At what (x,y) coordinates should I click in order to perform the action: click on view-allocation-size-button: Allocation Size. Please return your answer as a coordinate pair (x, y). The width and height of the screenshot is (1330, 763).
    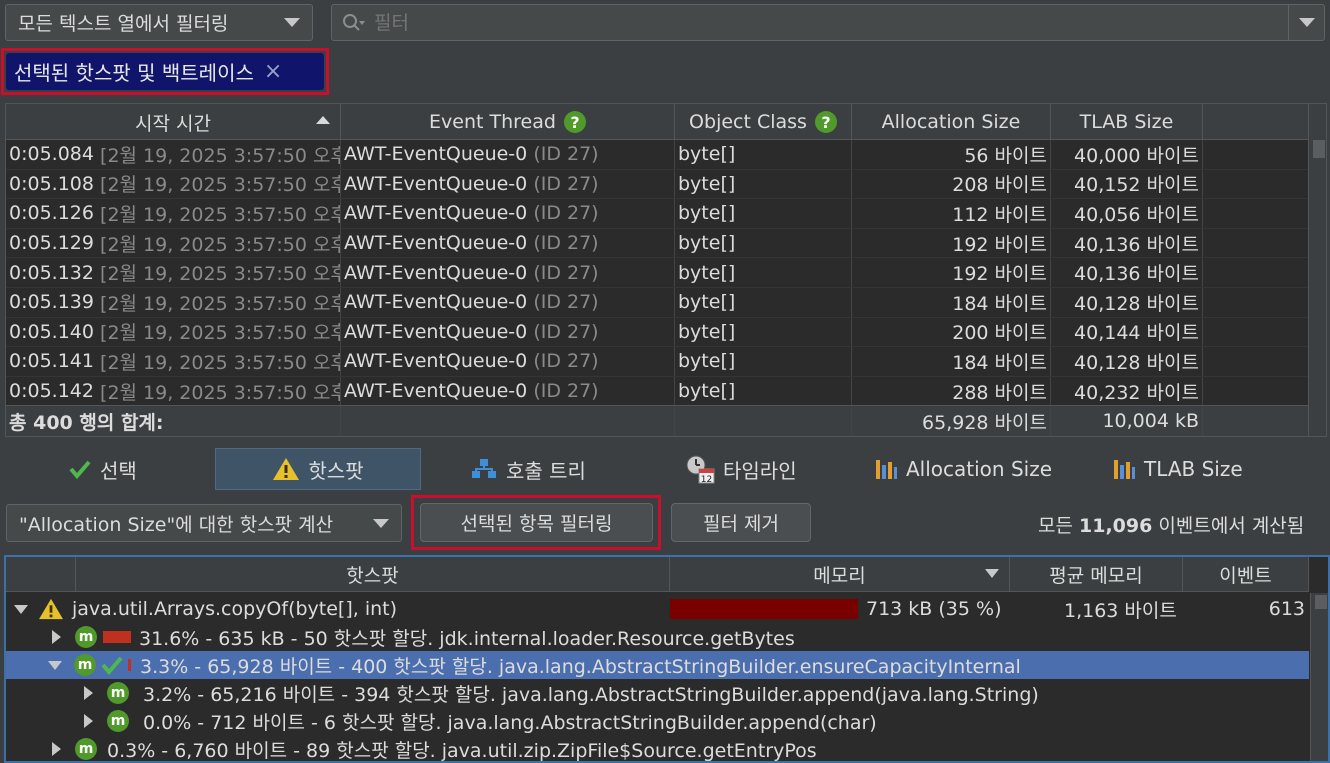
    Looking at the image, I should click on (963, 469).